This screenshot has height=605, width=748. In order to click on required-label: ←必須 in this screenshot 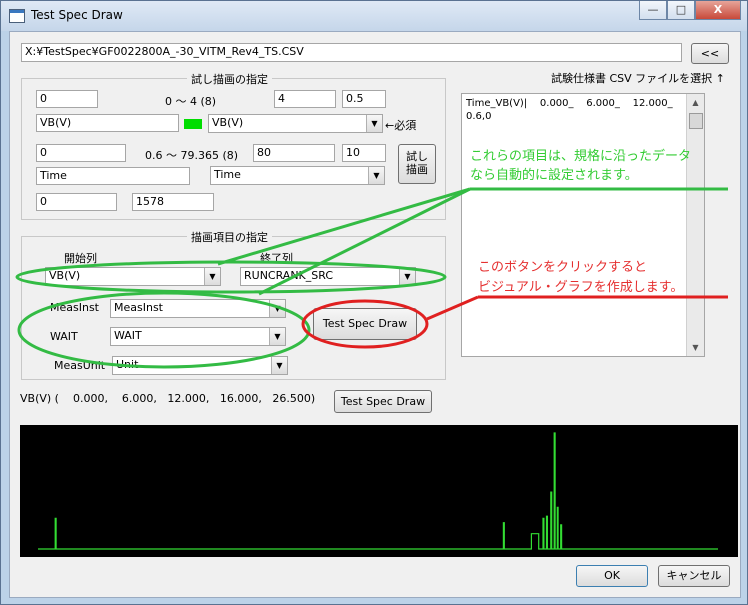, I will do `click(401, 125)`.